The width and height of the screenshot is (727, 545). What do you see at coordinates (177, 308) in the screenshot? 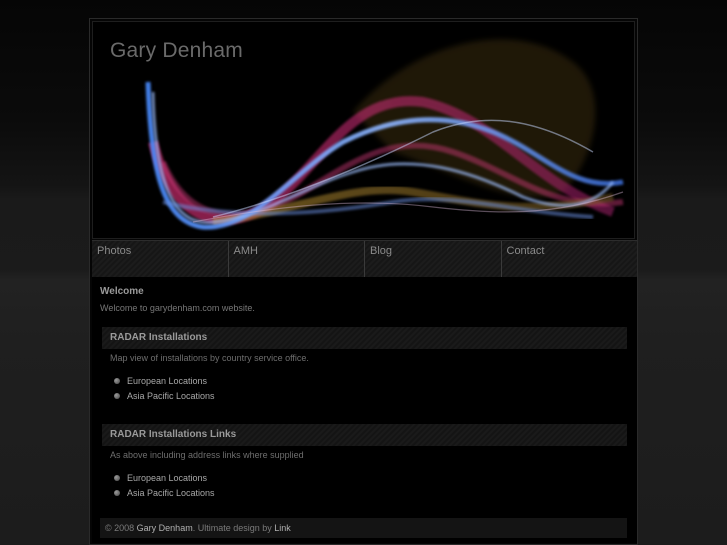
I see `welcome-text: Welcome to garydenham.com website.` at bounding box center [177, 308].